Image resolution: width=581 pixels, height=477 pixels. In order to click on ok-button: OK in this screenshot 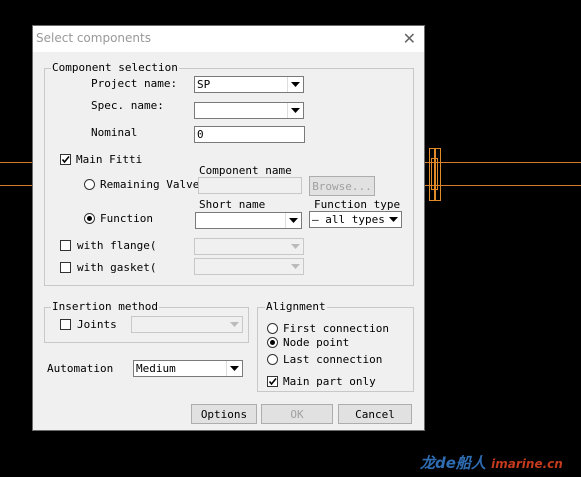, I will do `click(297, 414)`.